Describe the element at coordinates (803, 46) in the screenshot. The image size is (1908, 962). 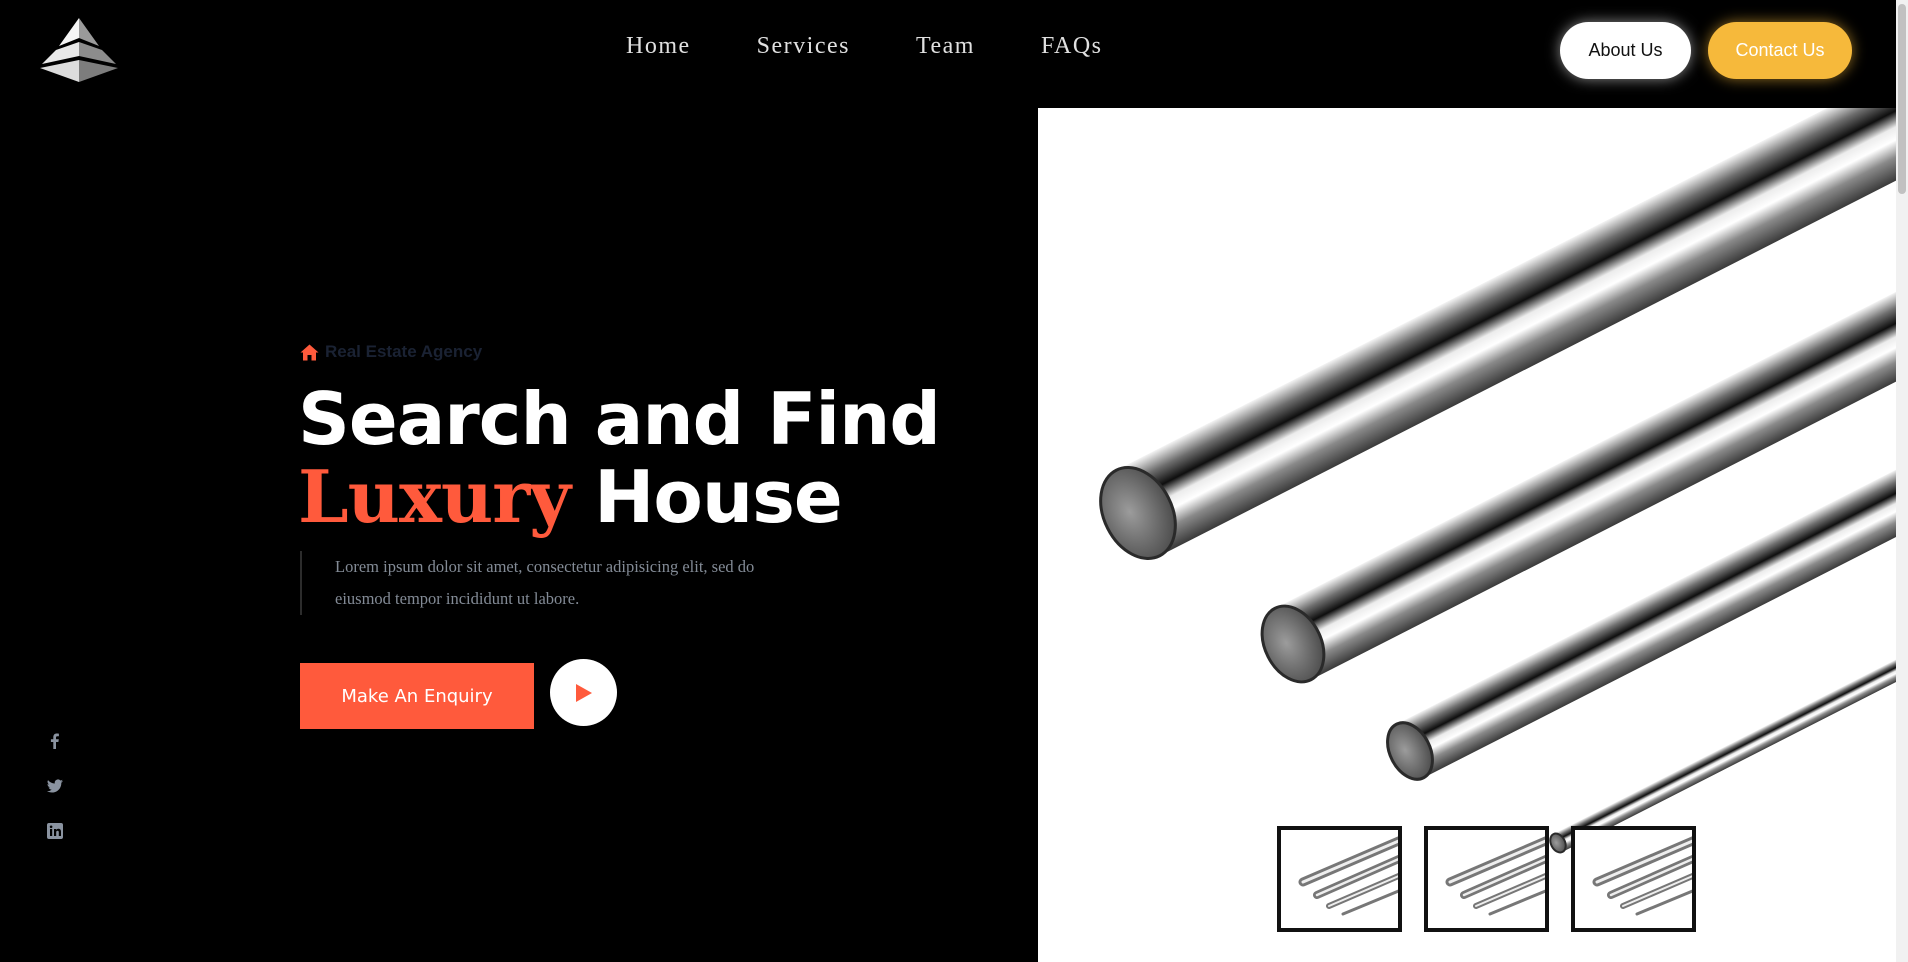
I see `nav-services-link: Services` at that location.